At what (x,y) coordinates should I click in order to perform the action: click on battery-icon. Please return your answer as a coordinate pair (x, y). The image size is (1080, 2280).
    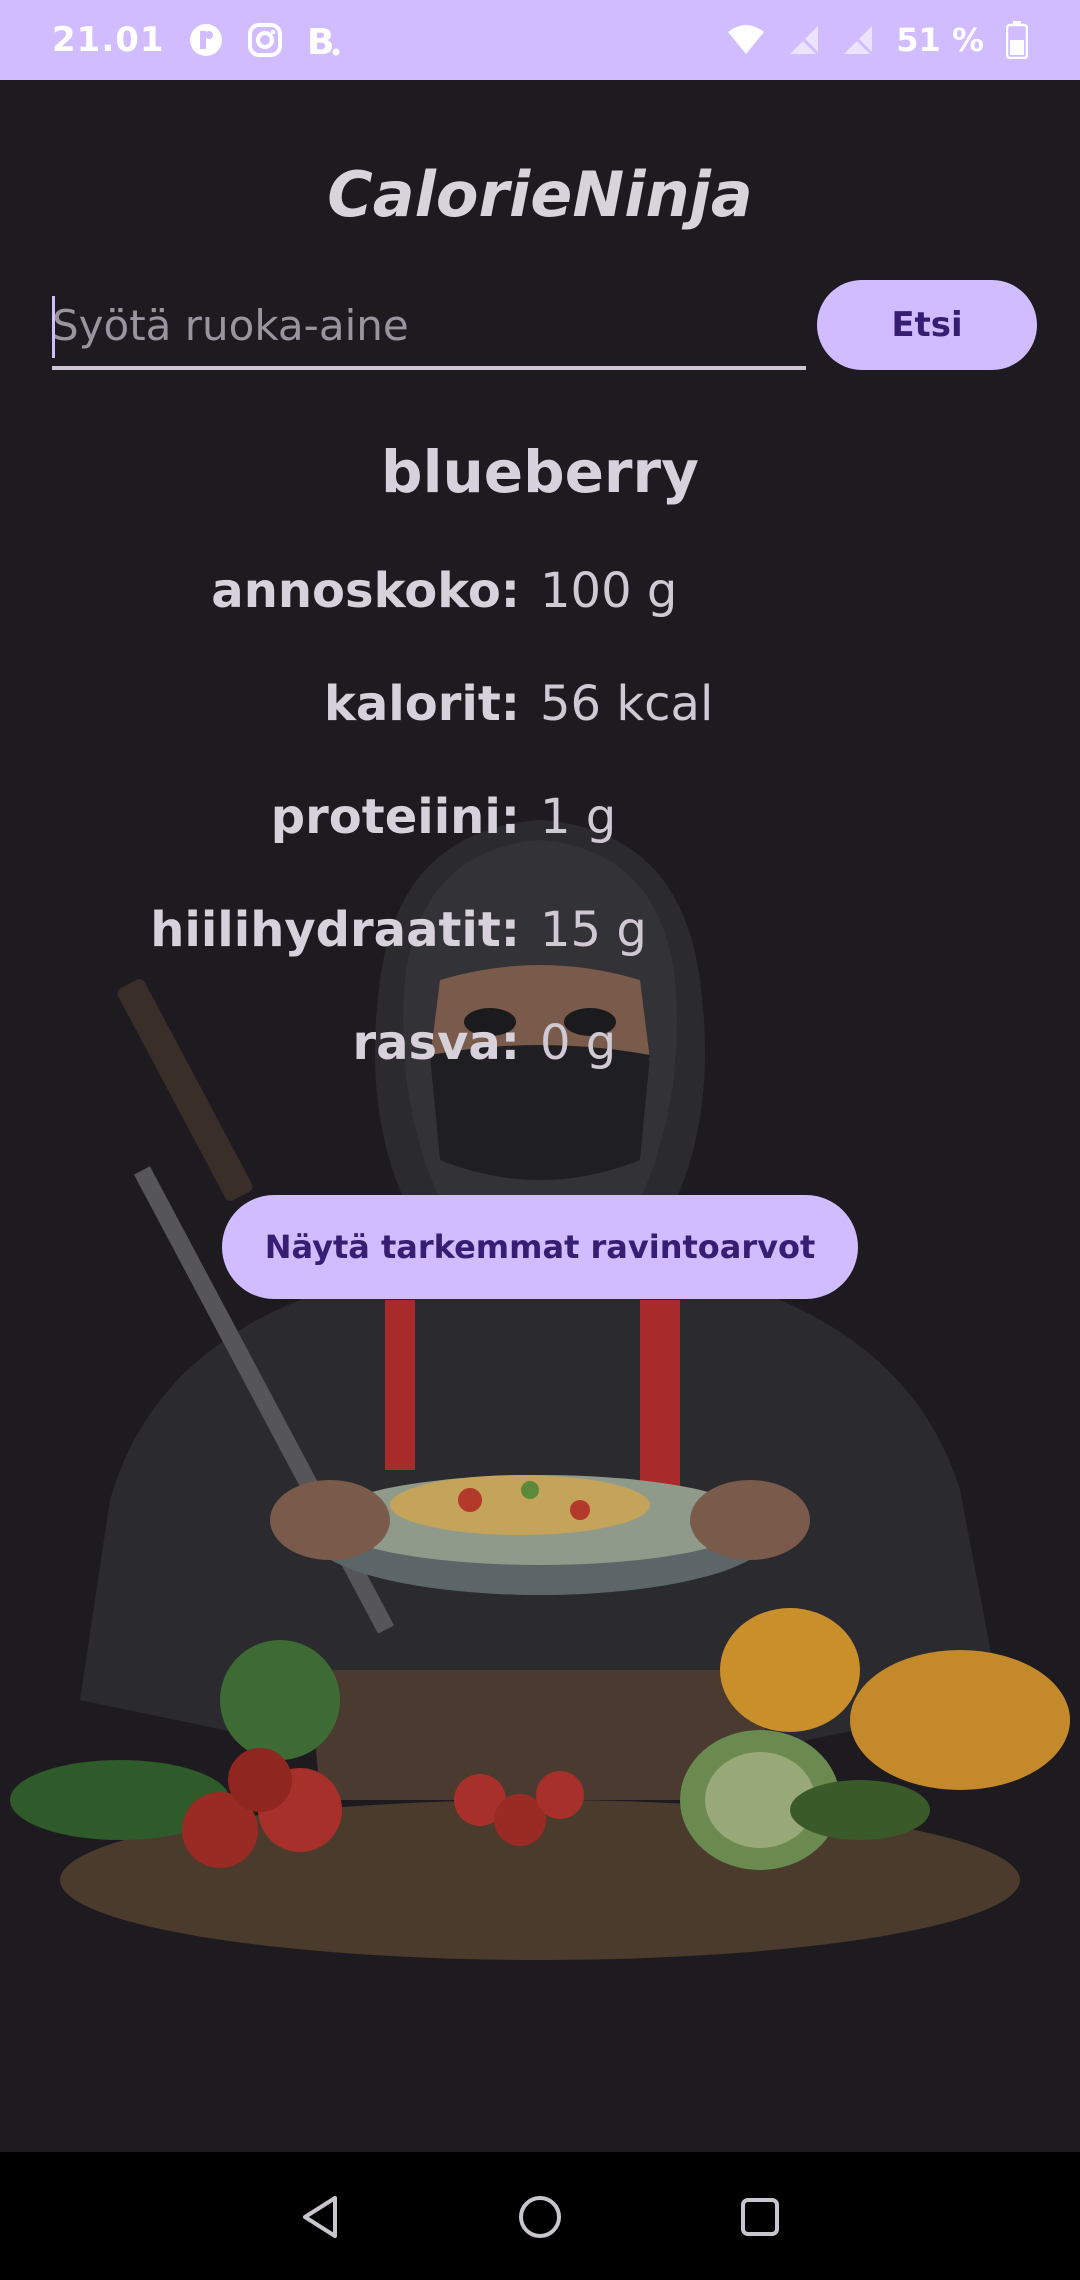
    Looking at the image, I should click on (1017, 40).